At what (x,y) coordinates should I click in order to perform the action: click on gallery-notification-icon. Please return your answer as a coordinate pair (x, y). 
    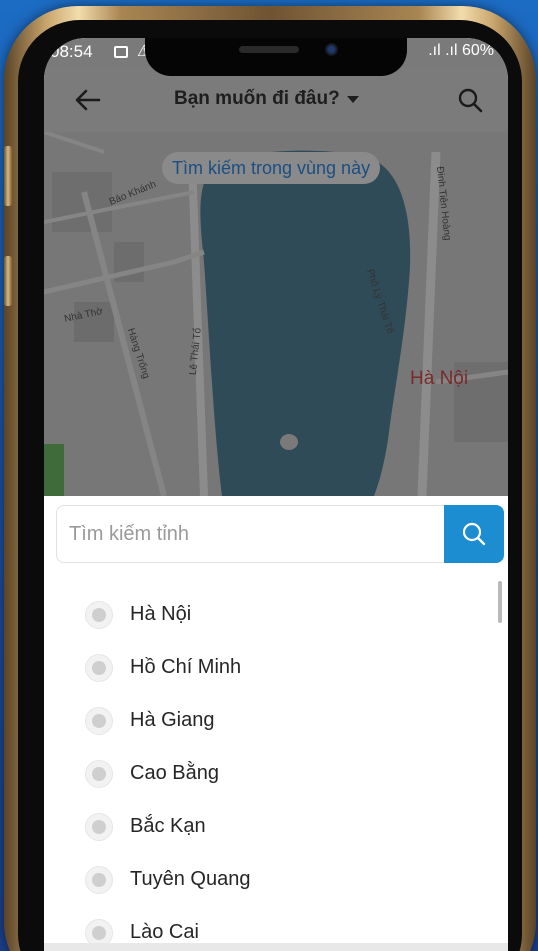
    Looking at the image, I should click on (121, 52).